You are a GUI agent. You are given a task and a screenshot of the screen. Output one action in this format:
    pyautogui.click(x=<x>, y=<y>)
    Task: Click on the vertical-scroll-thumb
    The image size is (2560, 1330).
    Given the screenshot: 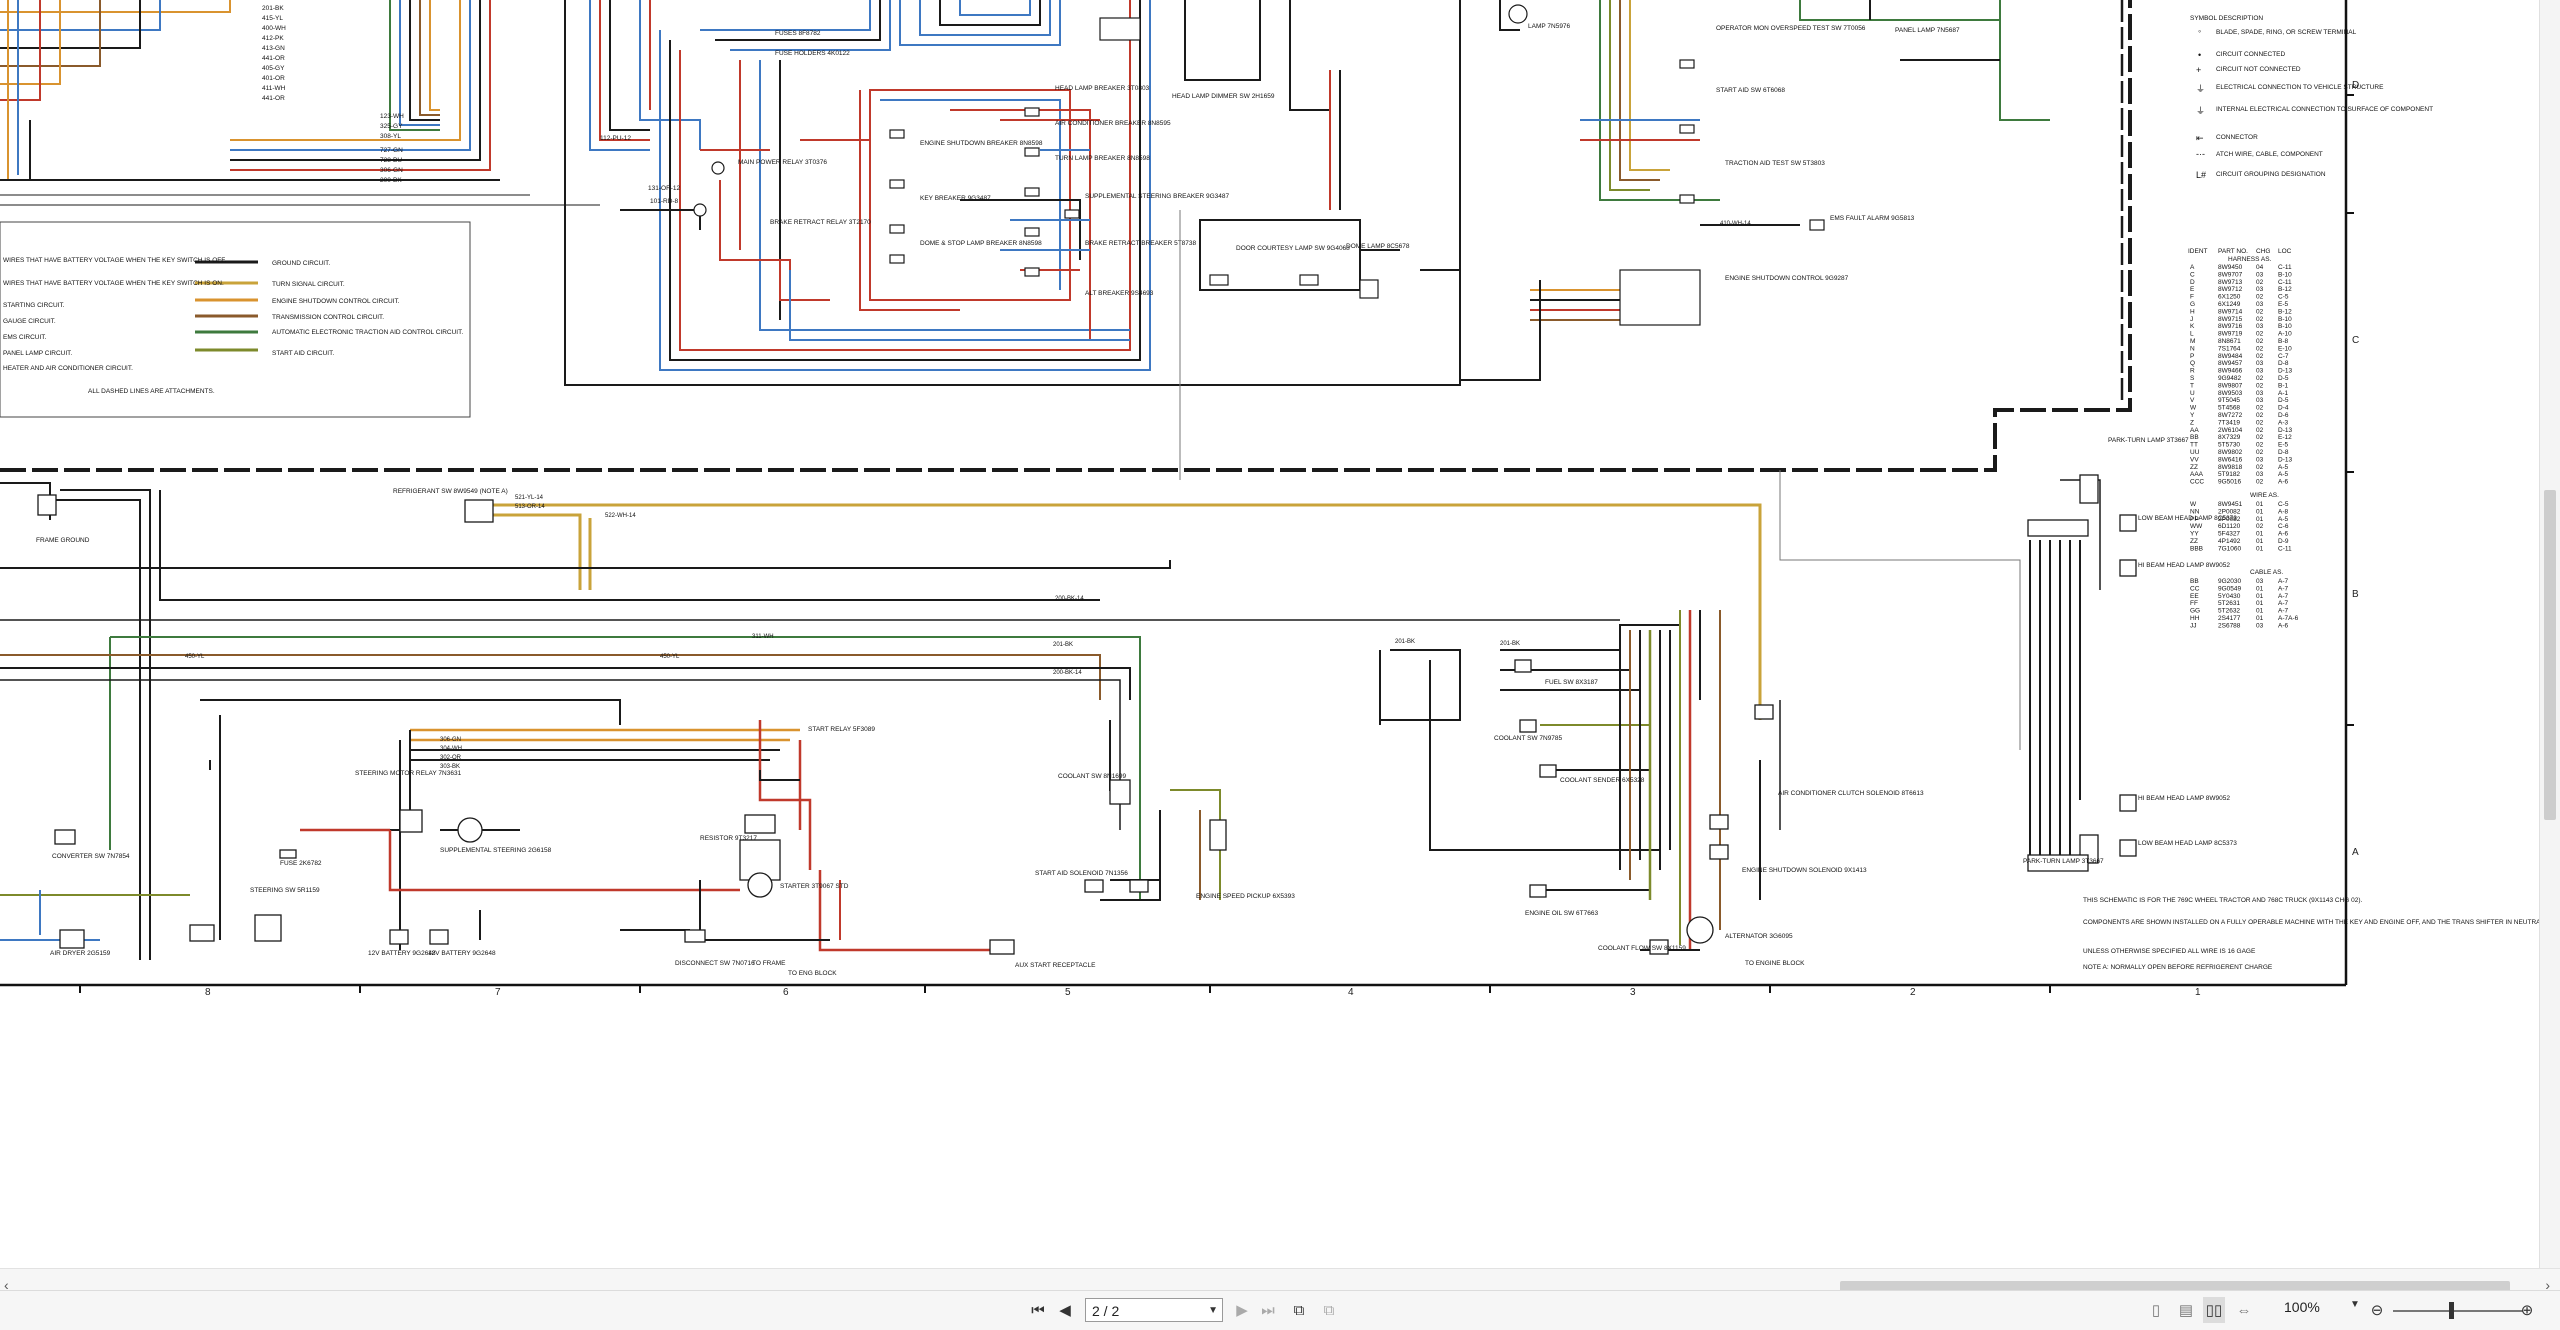 What is the action you would take?
    pyautogui.click(x=2550, y=655)
    